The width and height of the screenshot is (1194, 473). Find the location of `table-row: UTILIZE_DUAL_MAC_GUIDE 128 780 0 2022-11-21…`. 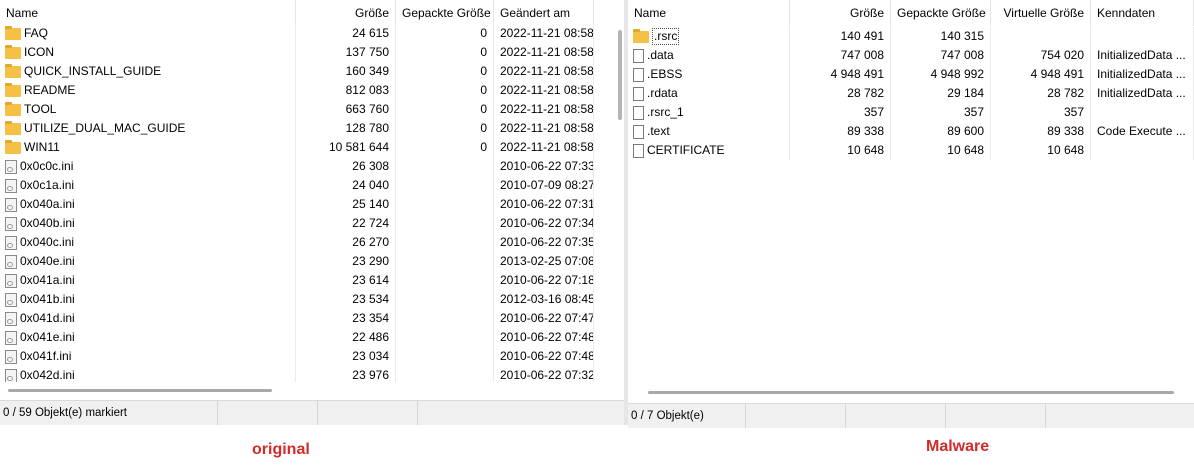

table-row: UTILIZE_DUAL_MAC_GUIDE 128 780 0 2022-11-21… is located at coordinates (297, 128).